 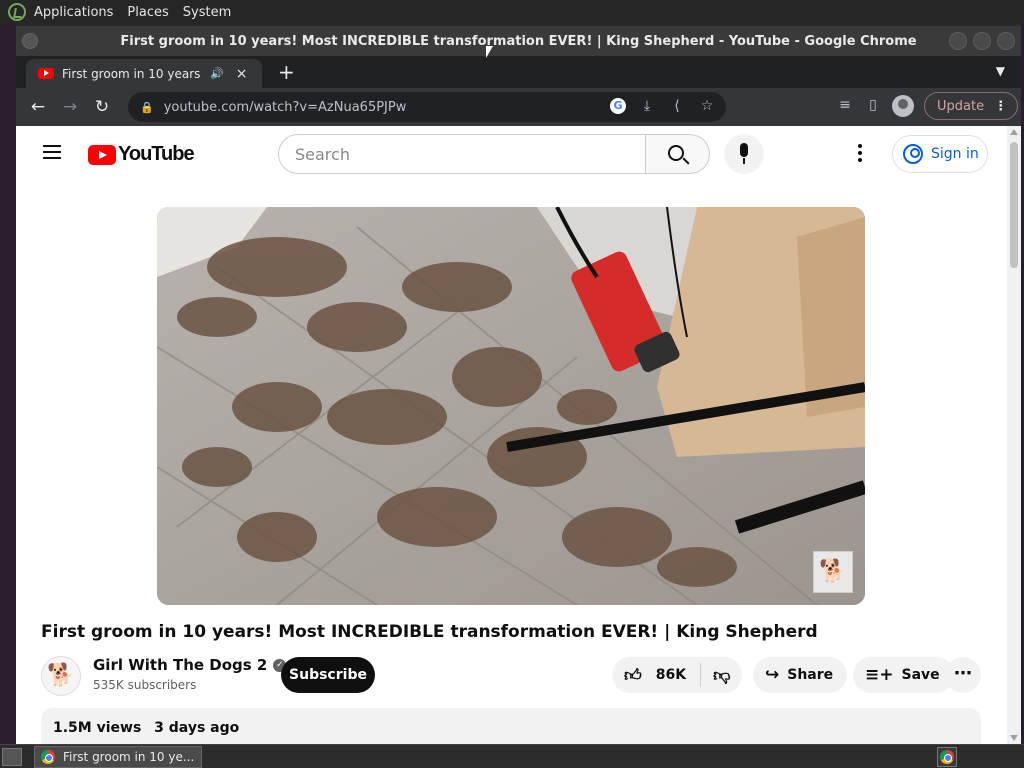 I want to click on mouse-cursor-icon, so click(x=489, y=52).